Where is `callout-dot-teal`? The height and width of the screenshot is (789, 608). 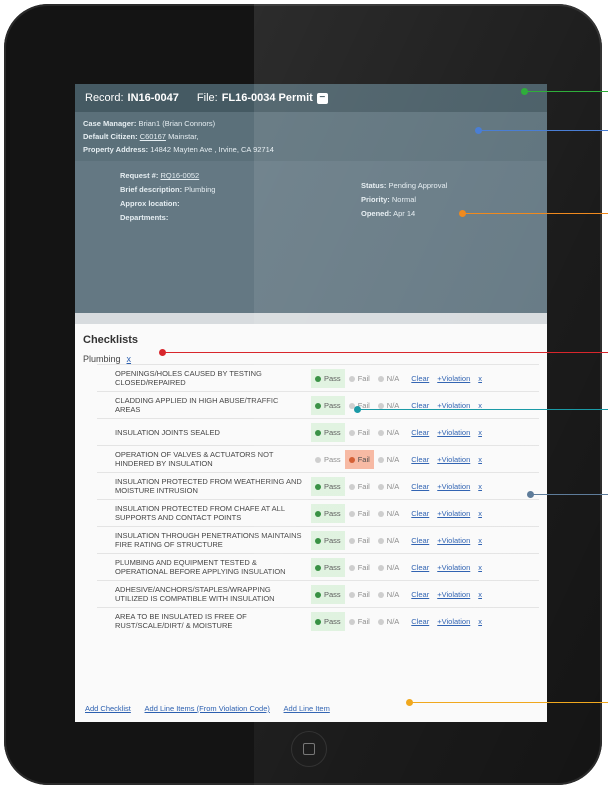 callout-dot-teal is located at coordinates (357, 409).